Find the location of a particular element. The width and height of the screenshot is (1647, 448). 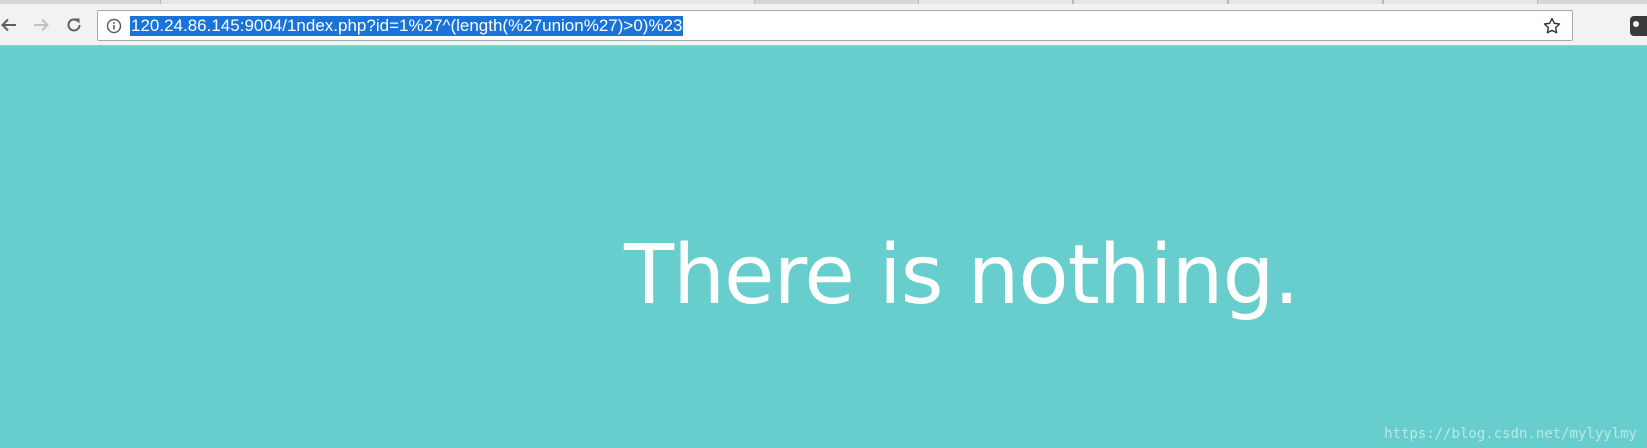

back-button is located at coordinates (12, 25).